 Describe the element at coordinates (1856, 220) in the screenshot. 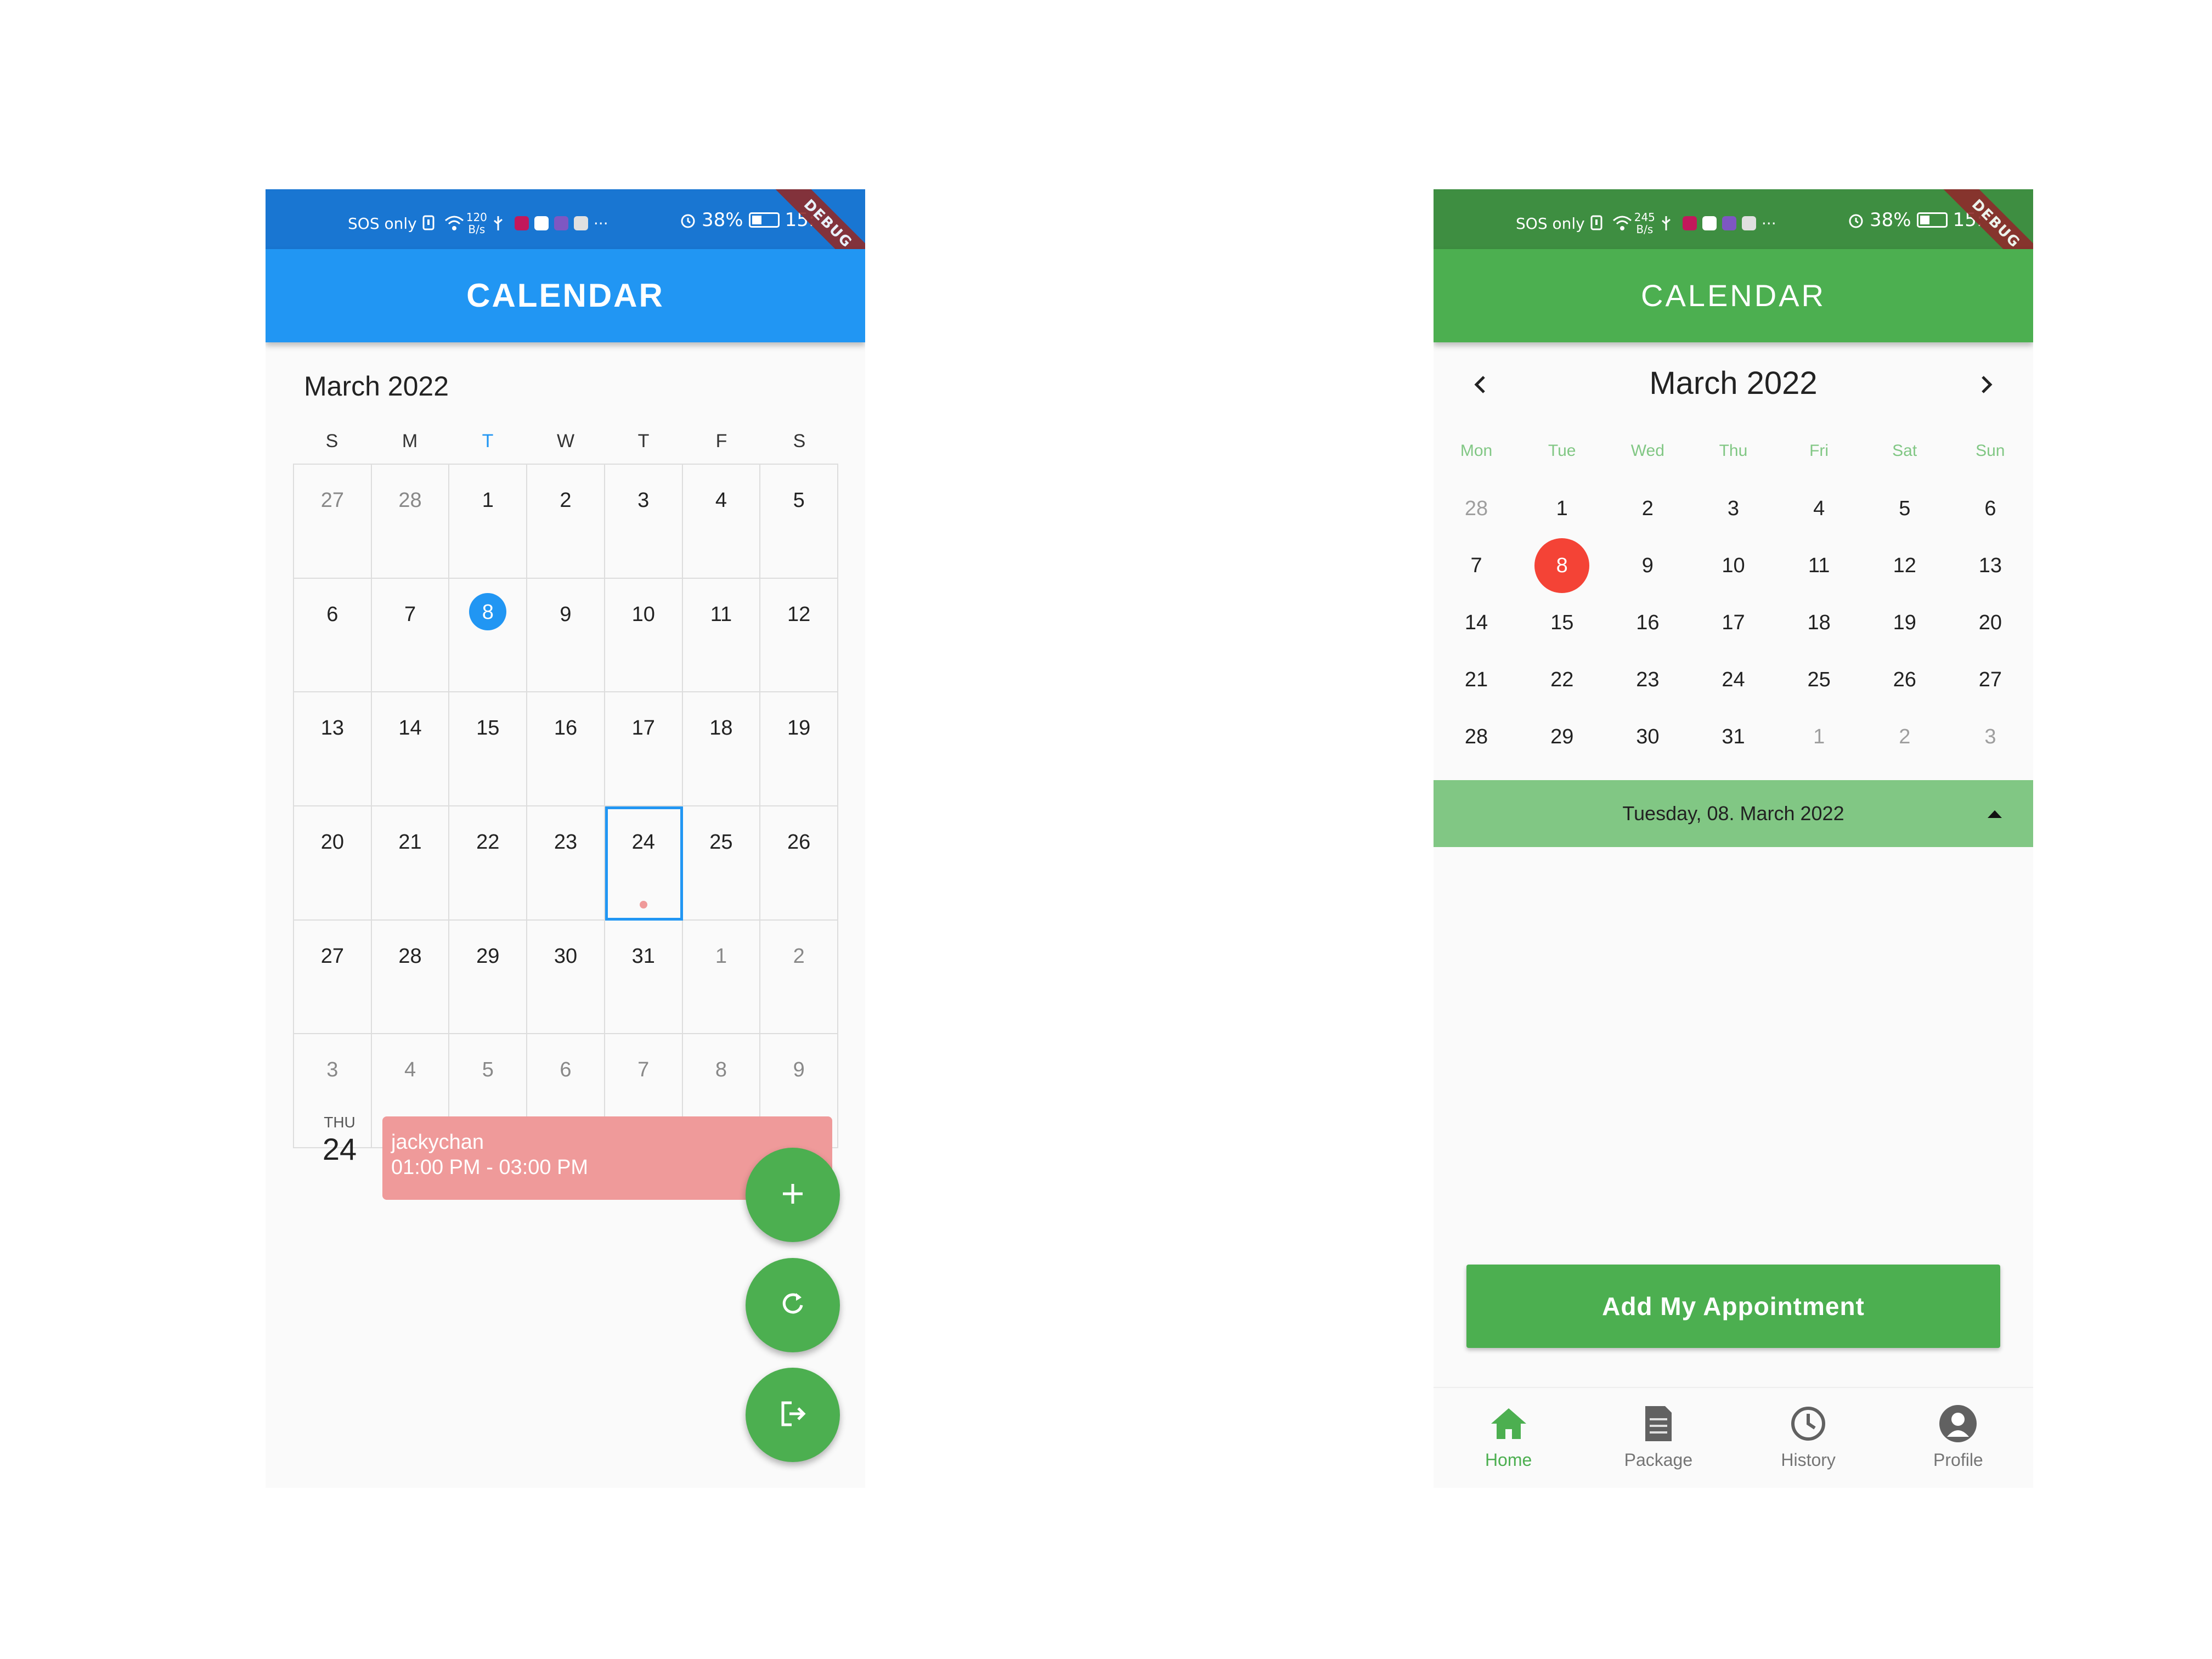

I see `alarm-icon` at that location.